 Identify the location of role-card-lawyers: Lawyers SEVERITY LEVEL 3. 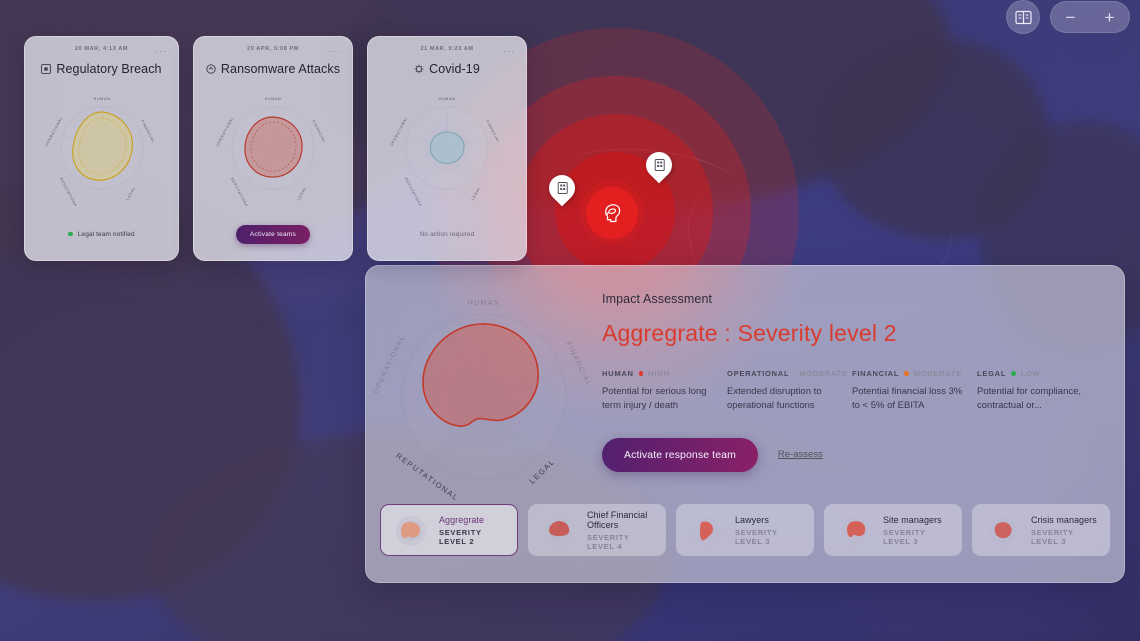
(745, 530).